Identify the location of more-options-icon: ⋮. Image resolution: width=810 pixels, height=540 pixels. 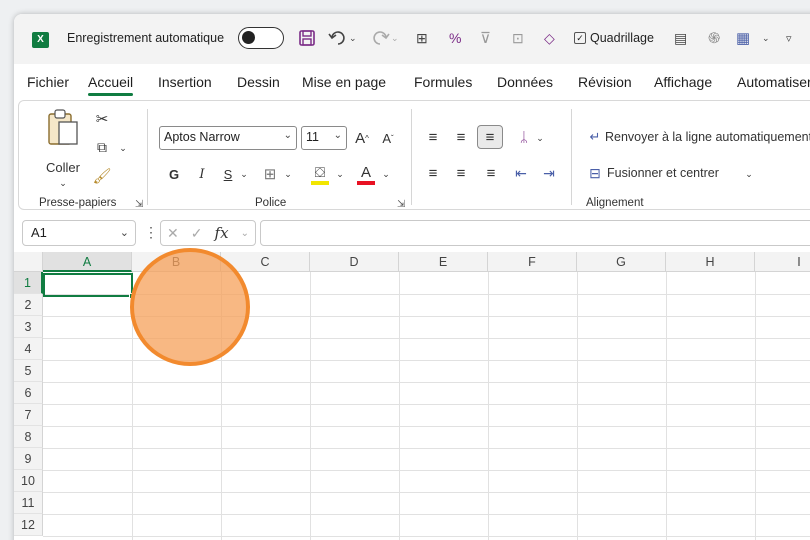
(151, 232).